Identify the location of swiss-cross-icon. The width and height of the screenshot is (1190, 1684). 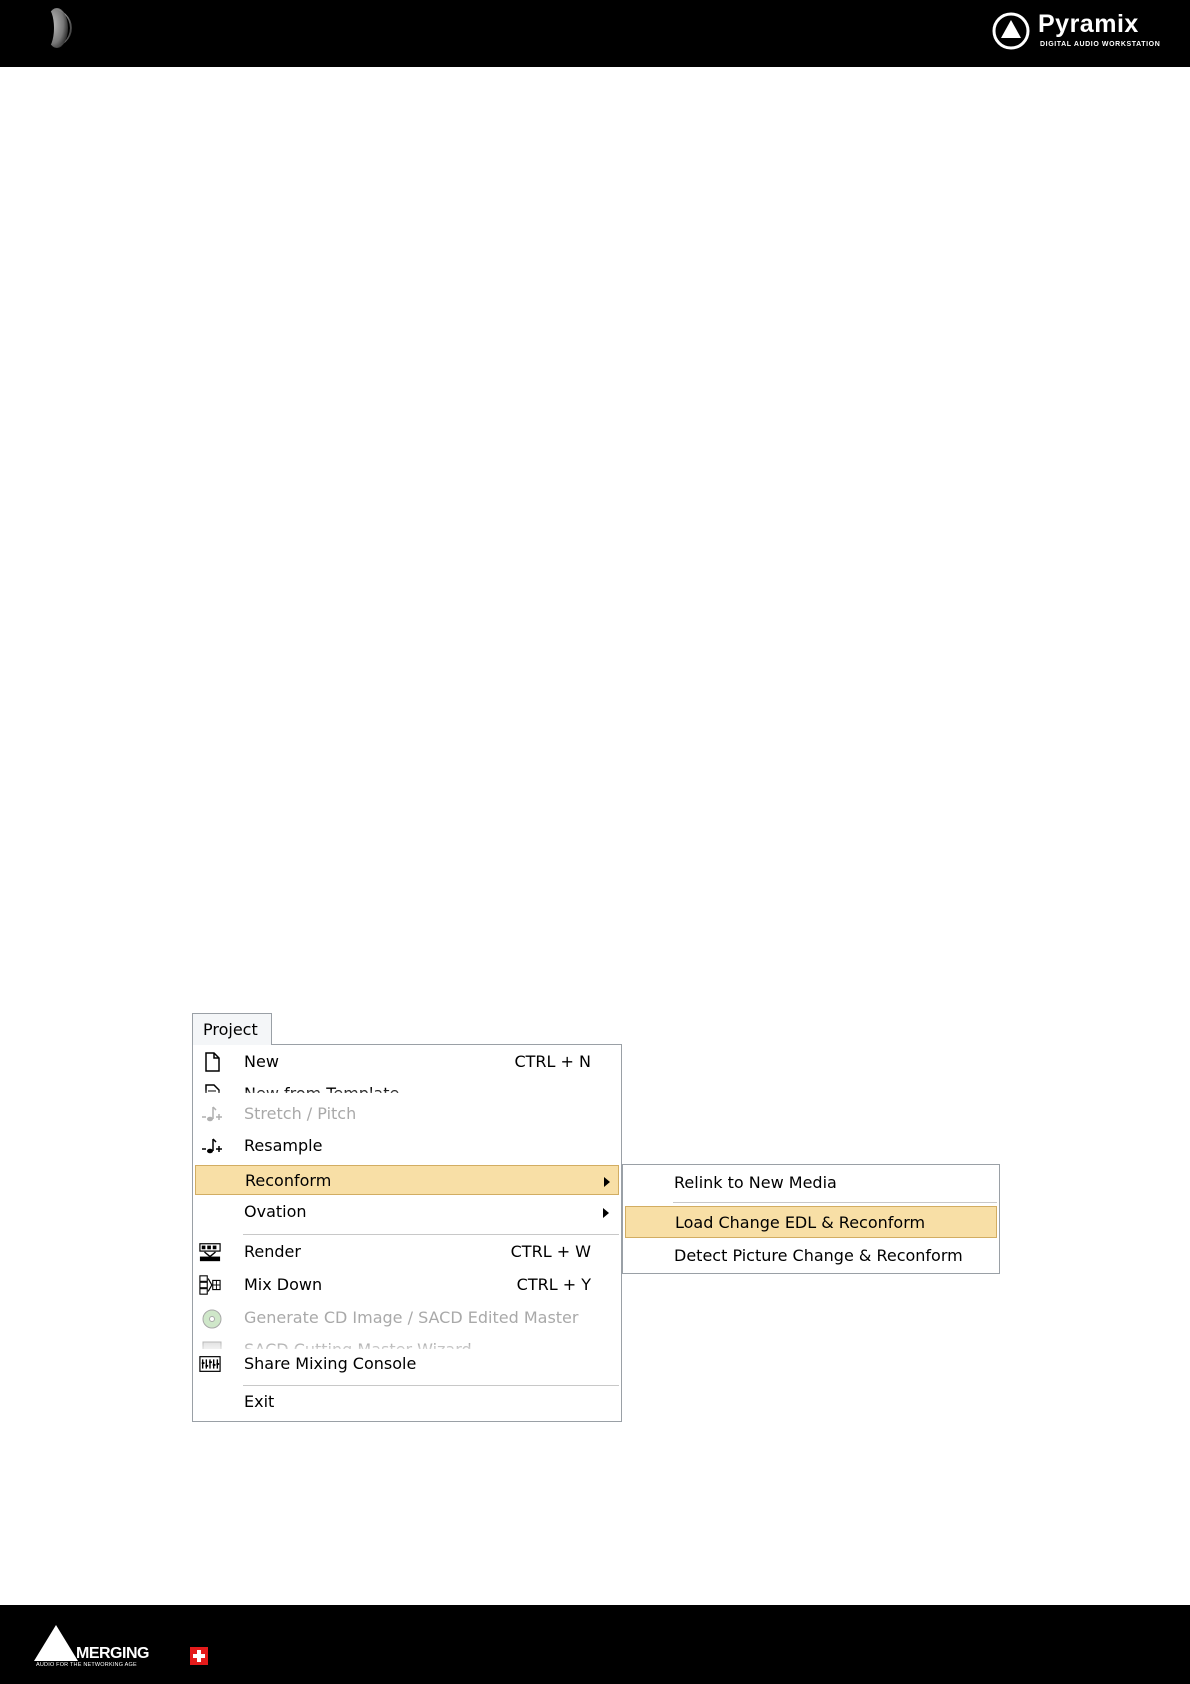
(199, 1656).